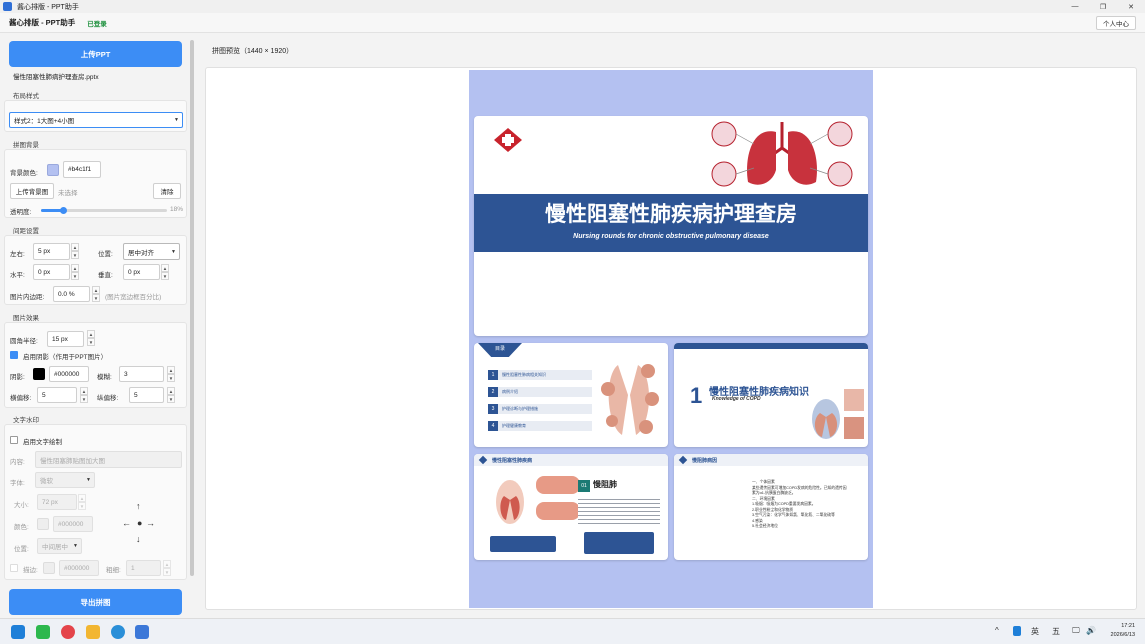 The width and height of the screenshot is (1145, 644). Describe the element at coordinates (65, 339) in the screenshot. I see `radius-input: 15 px` at that location.